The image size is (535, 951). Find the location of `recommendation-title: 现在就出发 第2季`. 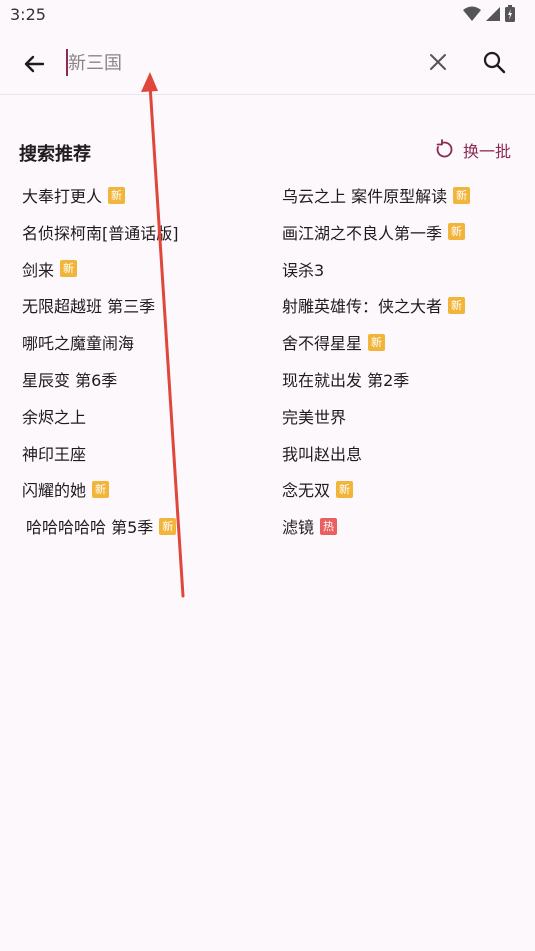

recommendation-title: 现在就出发 第2季 is located at coordinates (346, 380).